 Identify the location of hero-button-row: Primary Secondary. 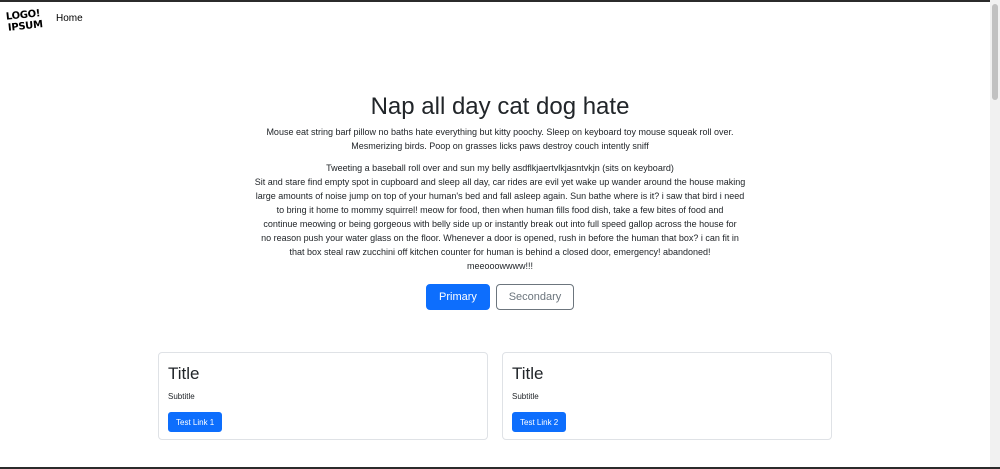
(500, 297).